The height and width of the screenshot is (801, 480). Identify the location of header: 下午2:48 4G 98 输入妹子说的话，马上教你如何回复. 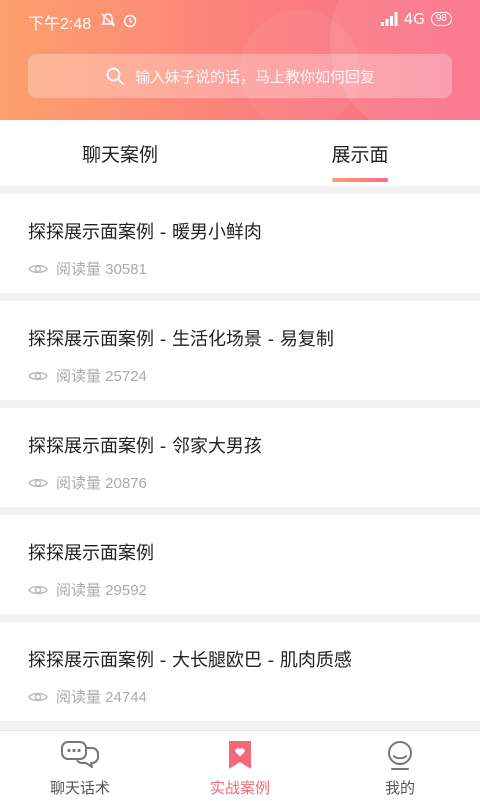
(240, 60).